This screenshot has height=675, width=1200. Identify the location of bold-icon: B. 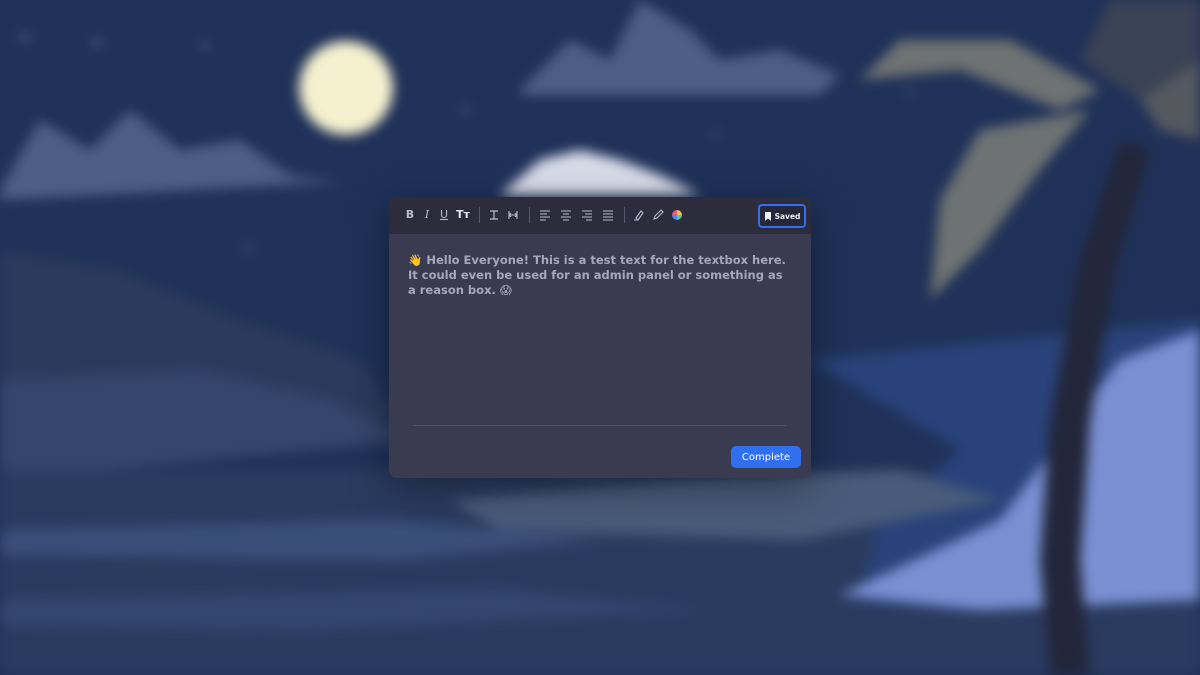
(410, 214).